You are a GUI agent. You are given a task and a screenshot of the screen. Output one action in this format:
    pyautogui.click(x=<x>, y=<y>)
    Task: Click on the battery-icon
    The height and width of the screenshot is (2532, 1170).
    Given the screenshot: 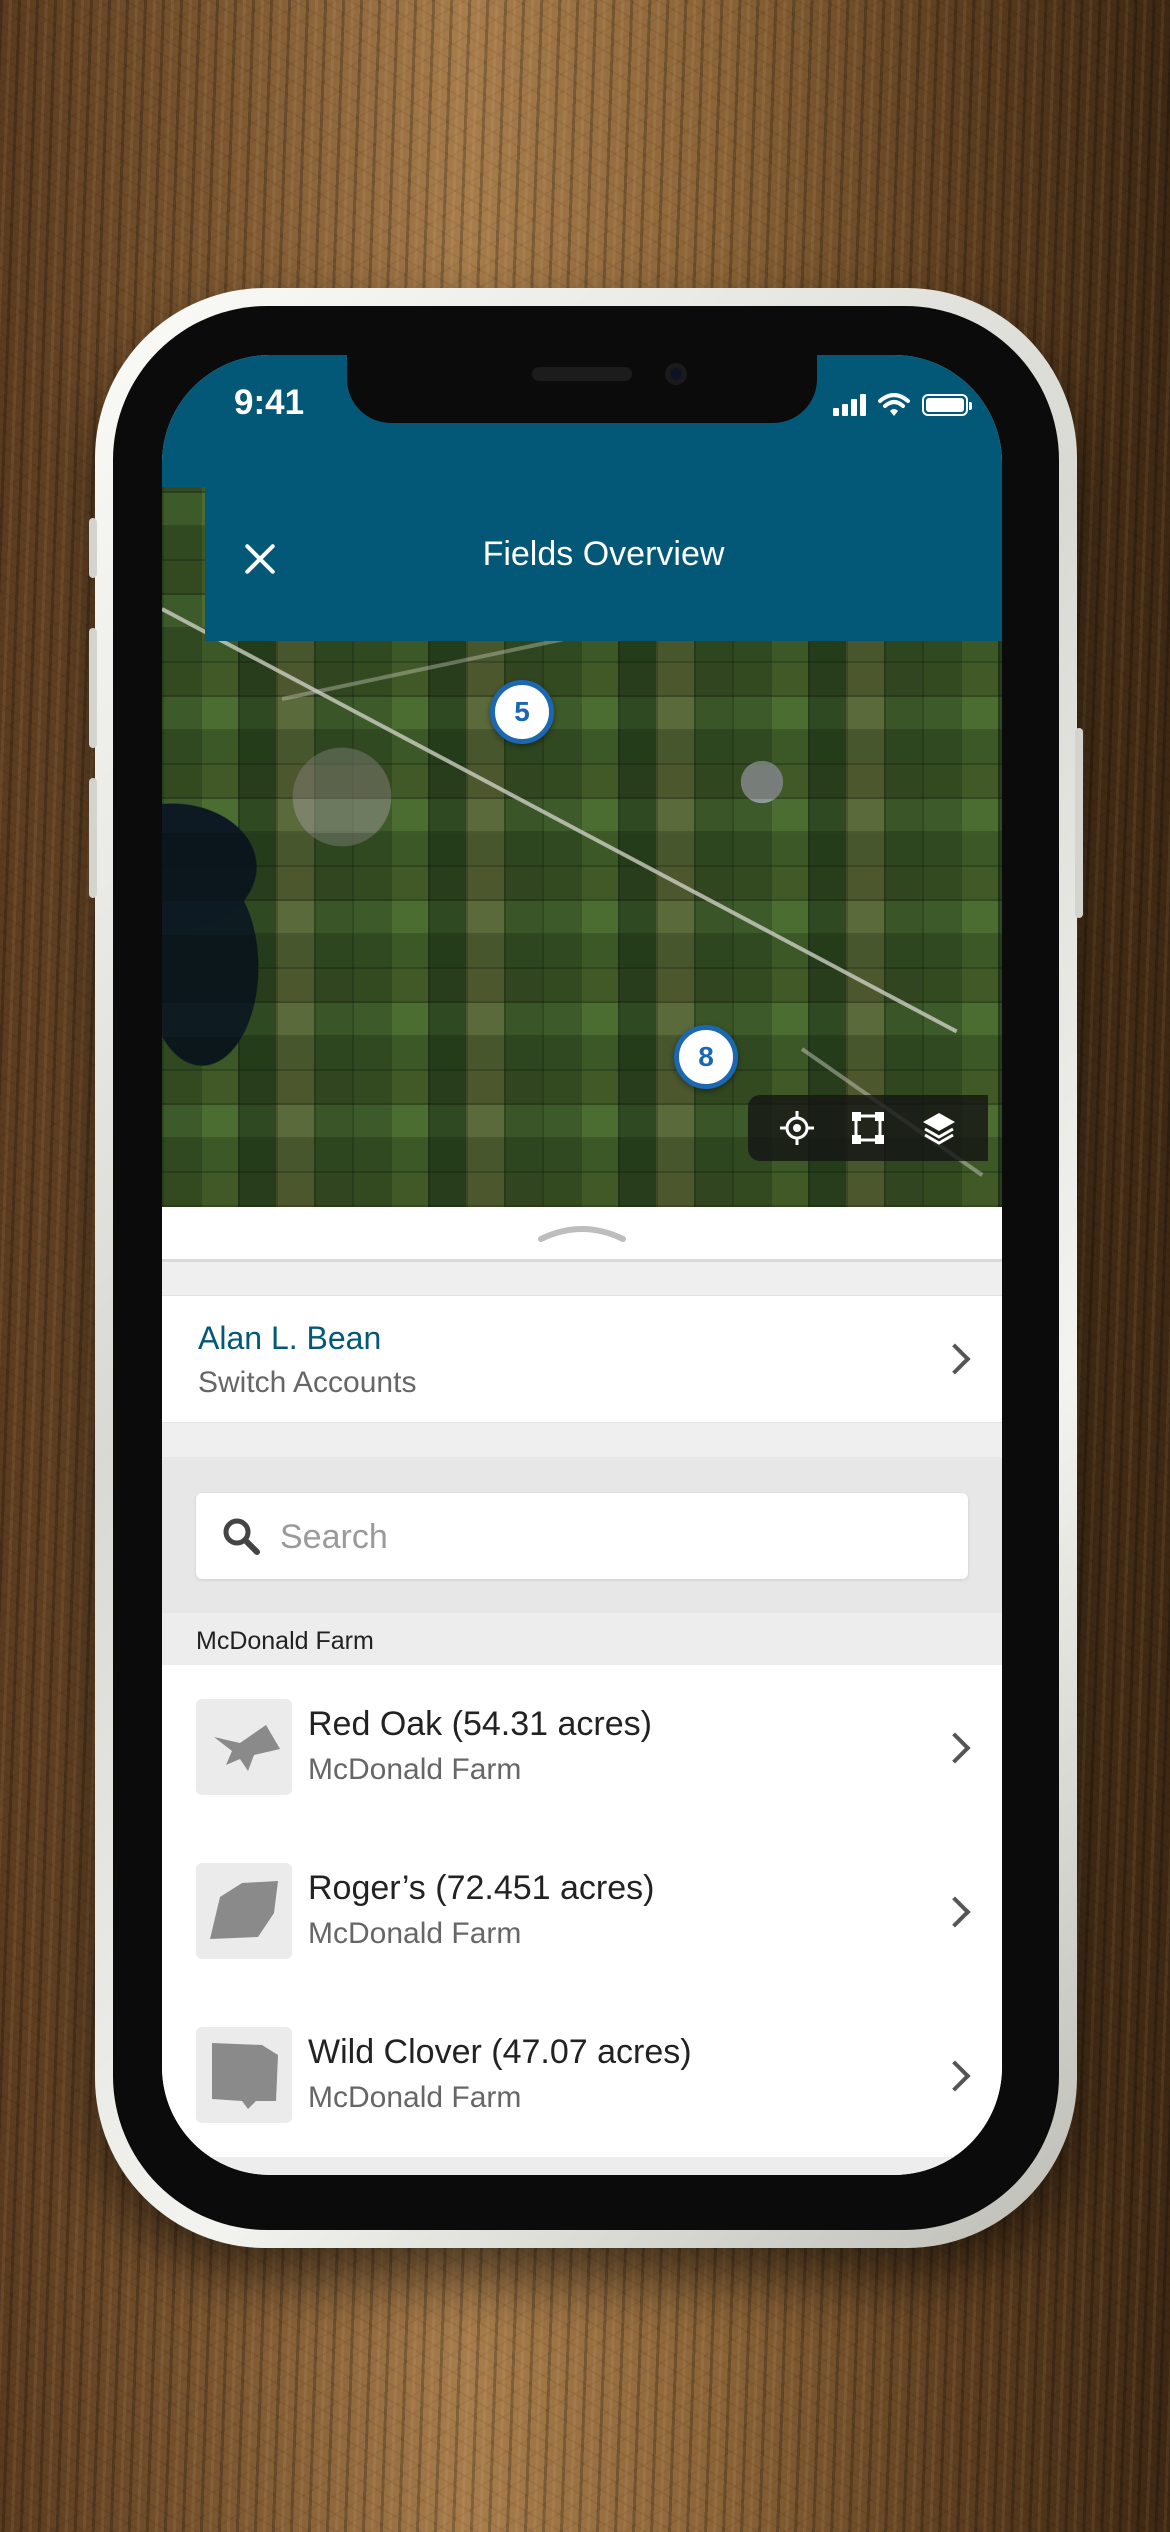 What is the action you would take?
    pyautogui.click(x=947, y=405)
    